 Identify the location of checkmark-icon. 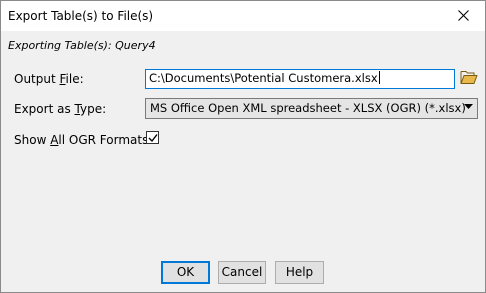
(153, 138).